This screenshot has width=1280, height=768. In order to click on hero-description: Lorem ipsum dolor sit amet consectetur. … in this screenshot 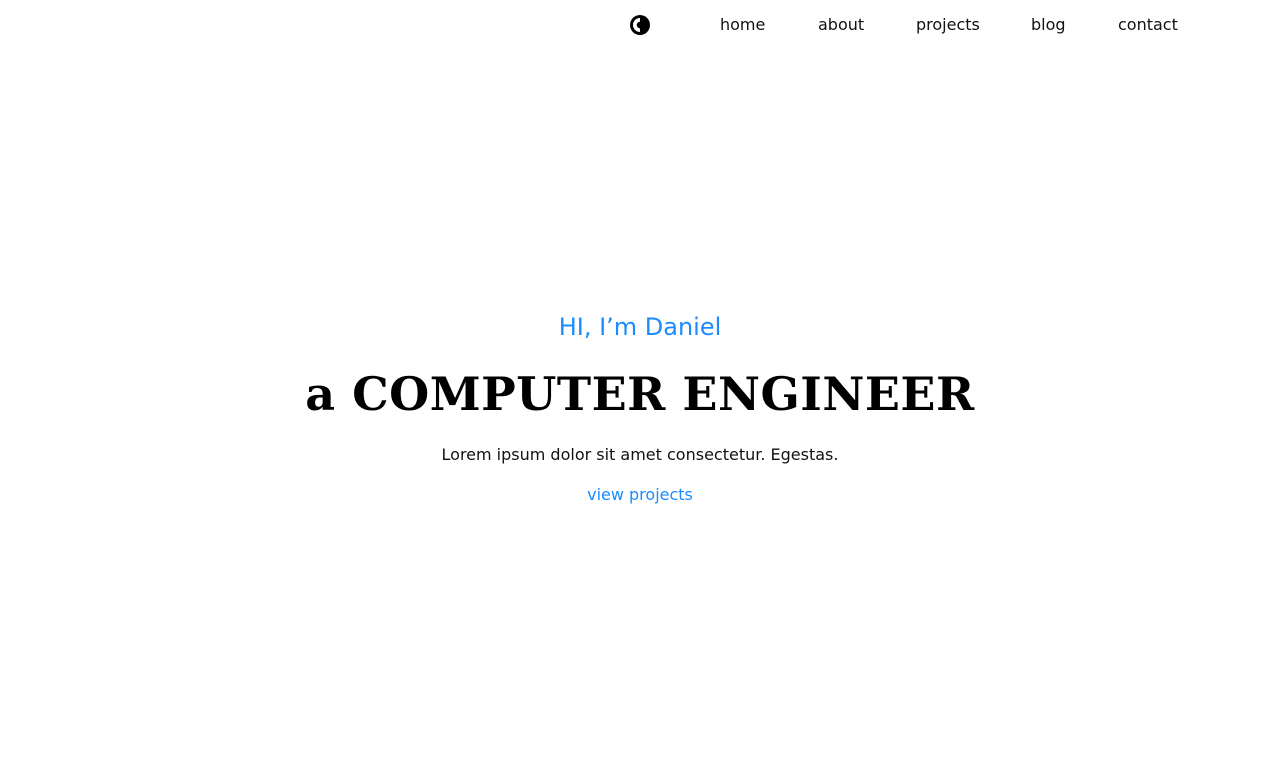, I will do `click(640, 454)`.